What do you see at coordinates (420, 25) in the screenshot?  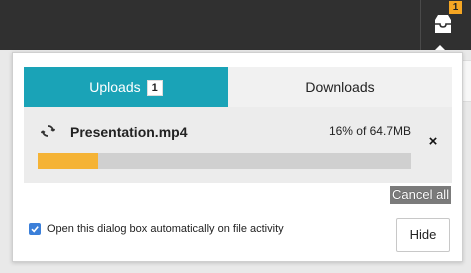 I see `top-bar-divider` at bounding box center [420, 25].